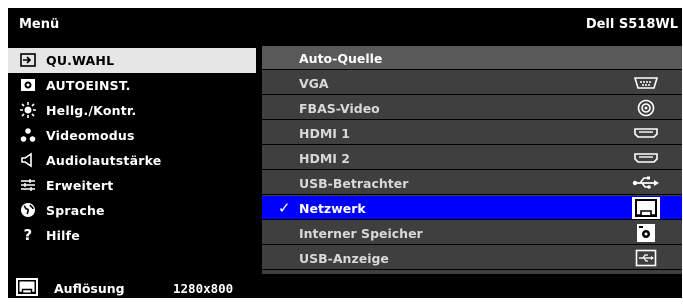  I want to click on menu-item-label: AUTOEINST., so click(88, 85).